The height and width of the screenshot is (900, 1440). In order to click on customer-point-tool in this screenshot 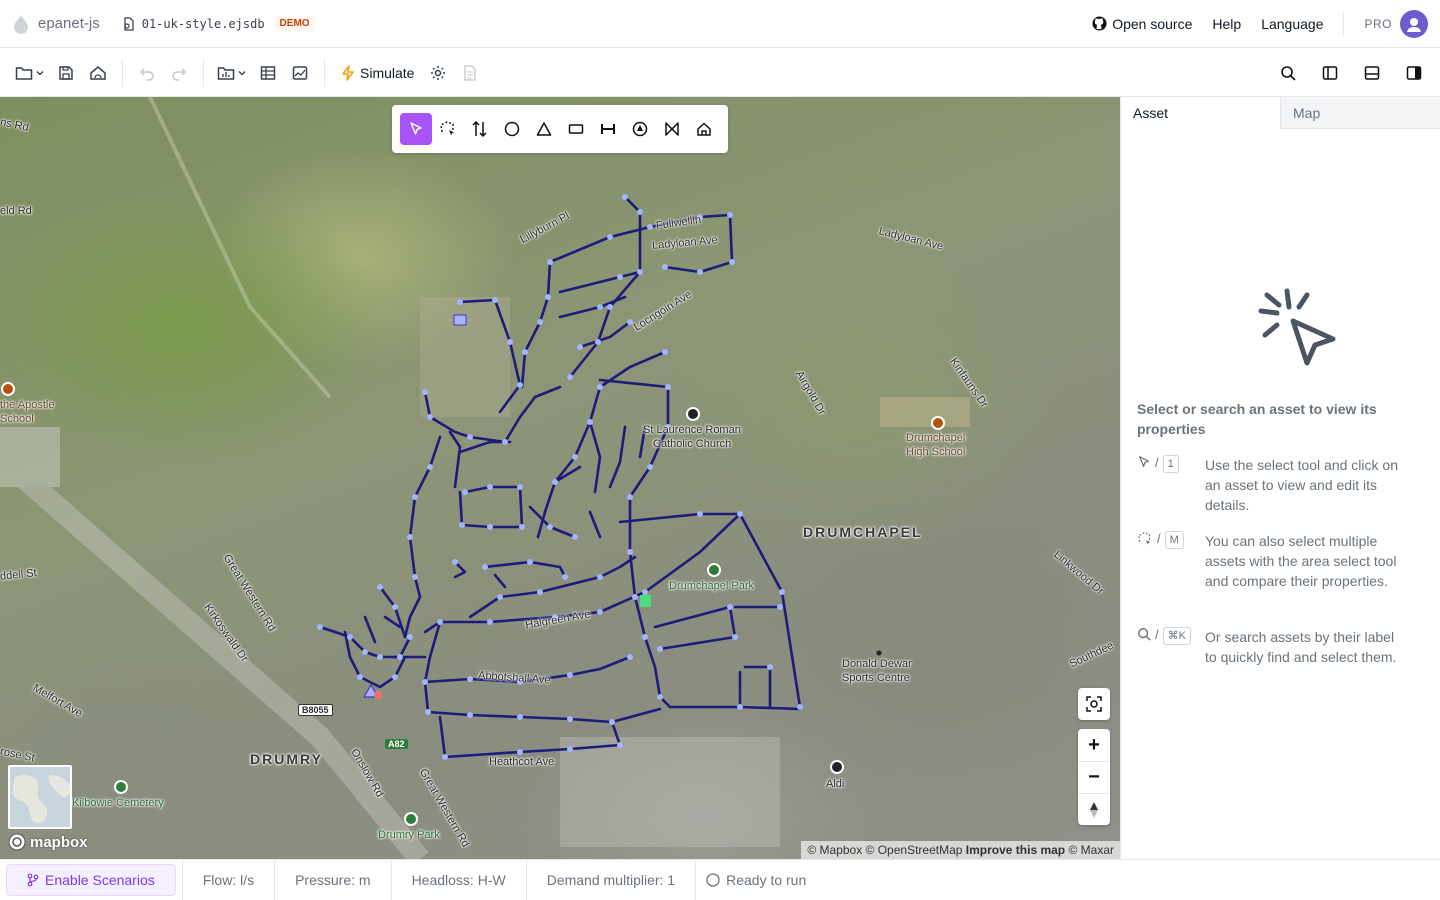, I will do `click(704, 129)`.